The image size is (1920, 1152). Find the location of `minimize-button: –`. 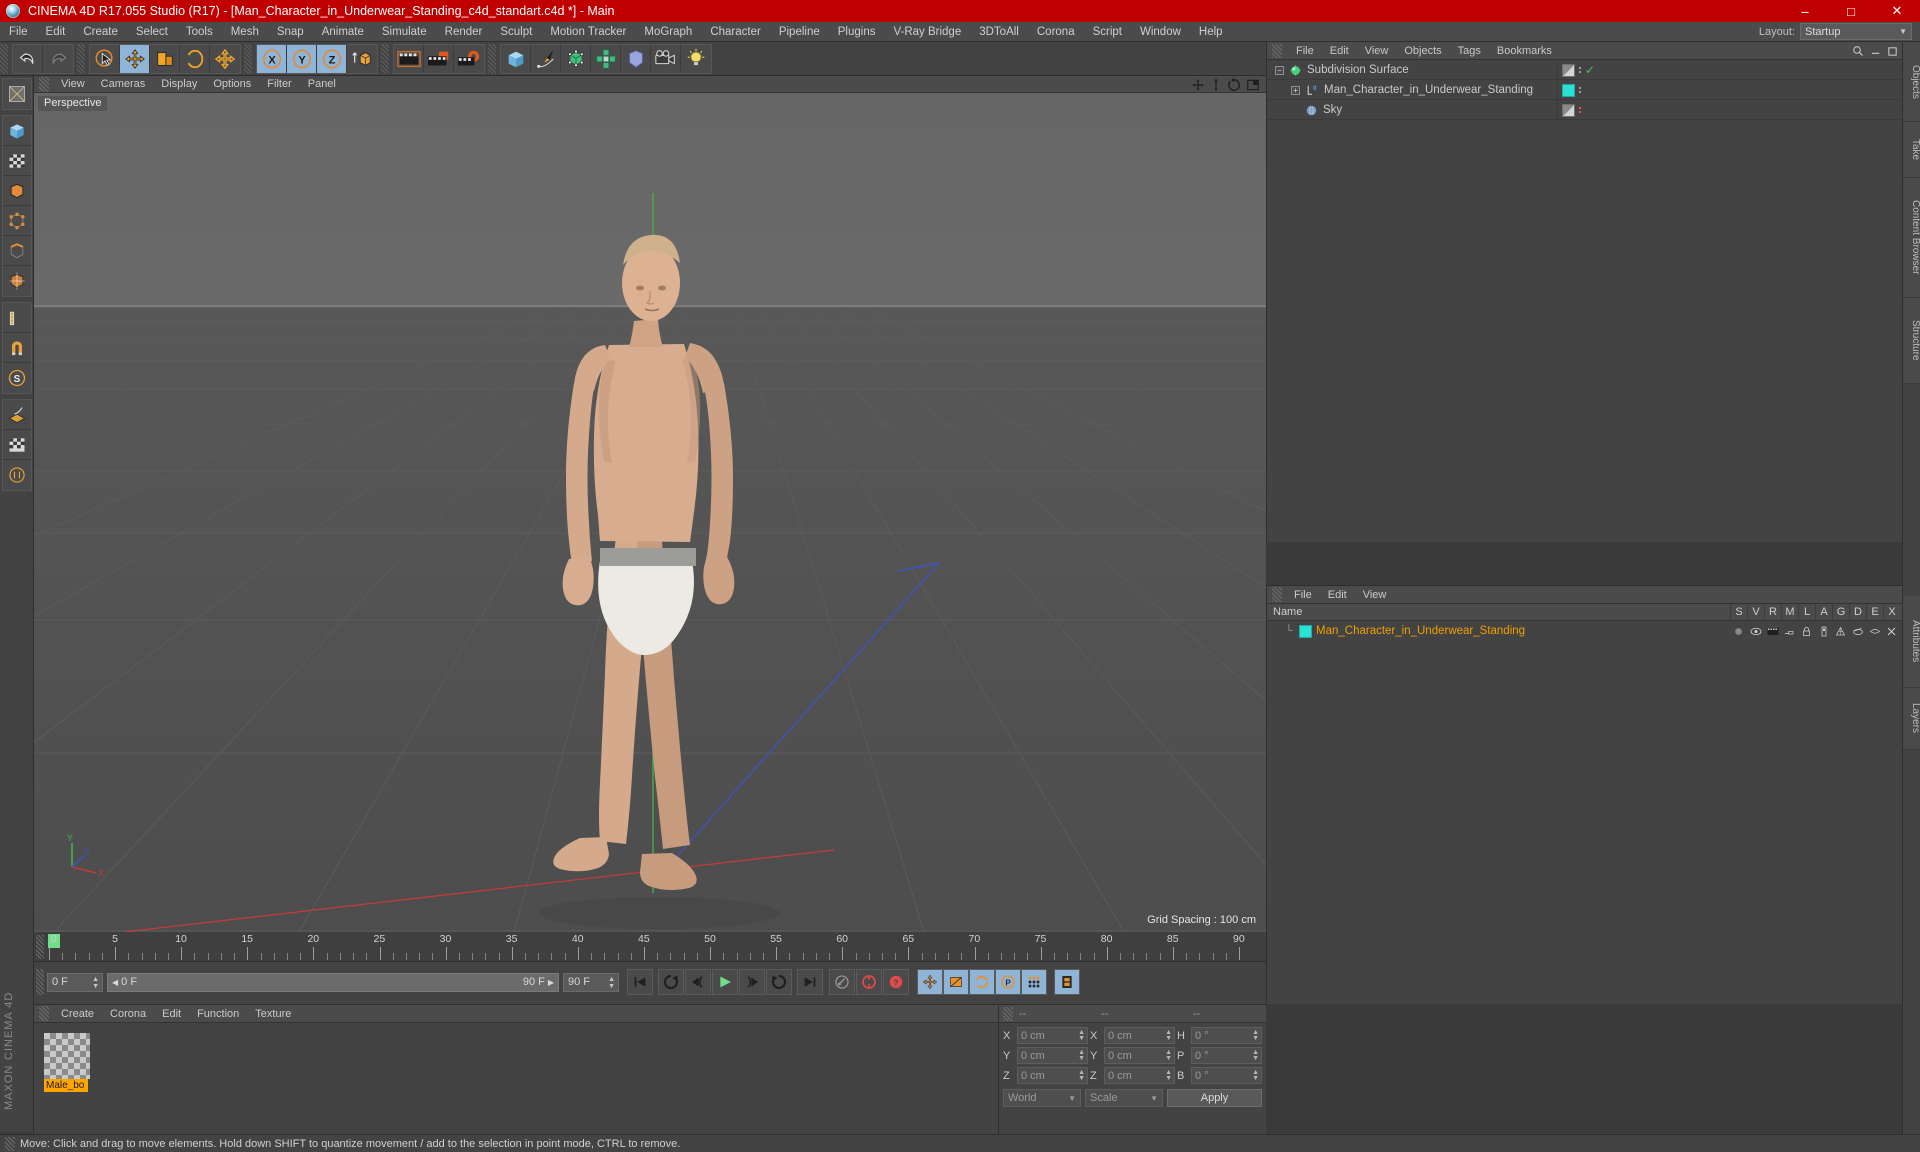

minimize-button: – is located at coordinates (1805, 11).